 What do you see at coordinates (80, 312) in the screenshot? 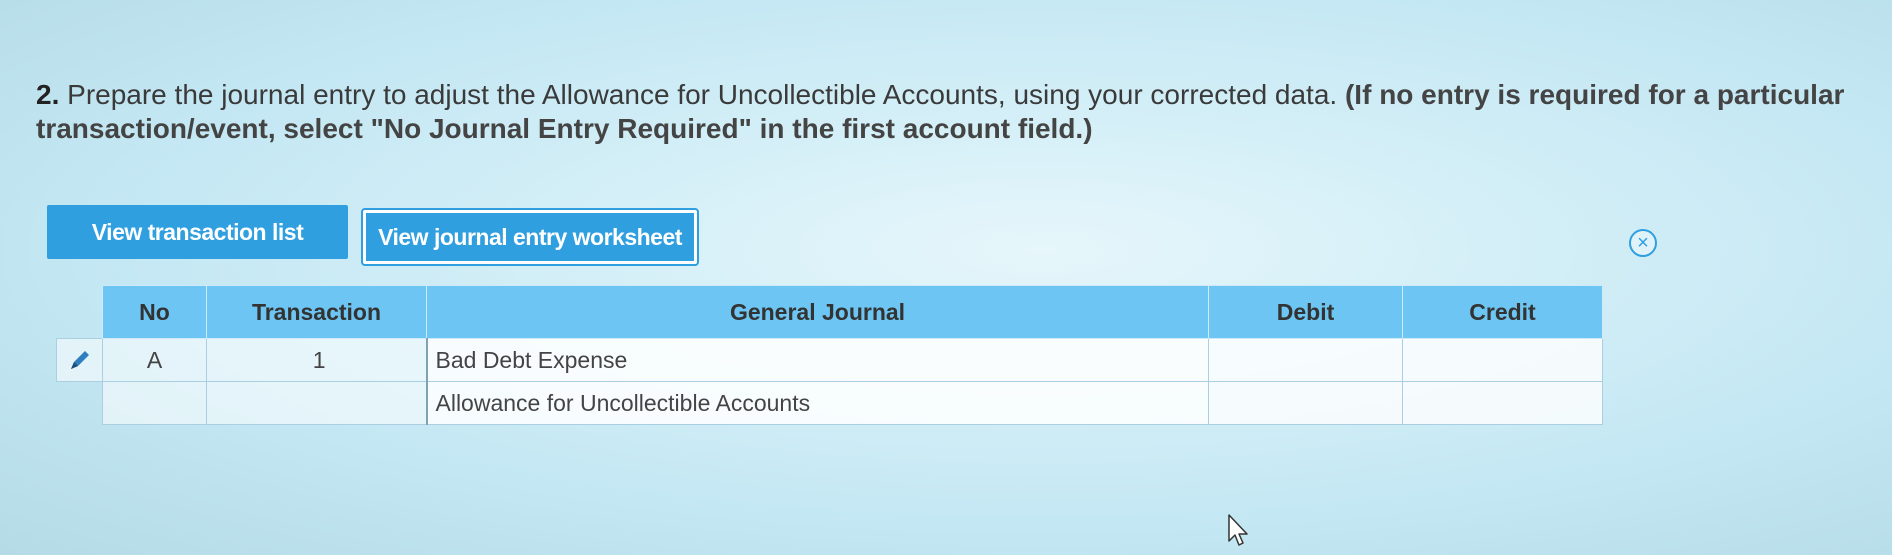
I see `edit-column-header` at bounding box center [80, 312].